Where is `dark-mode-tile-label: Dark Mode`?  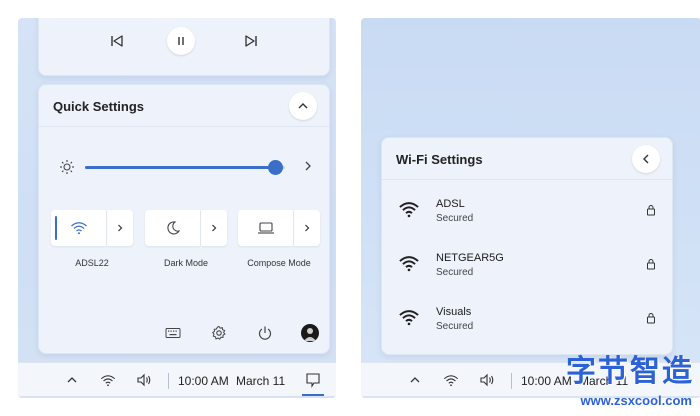
dark-mode-tile-label: Dark Mode is located at coordinates (185, 263).